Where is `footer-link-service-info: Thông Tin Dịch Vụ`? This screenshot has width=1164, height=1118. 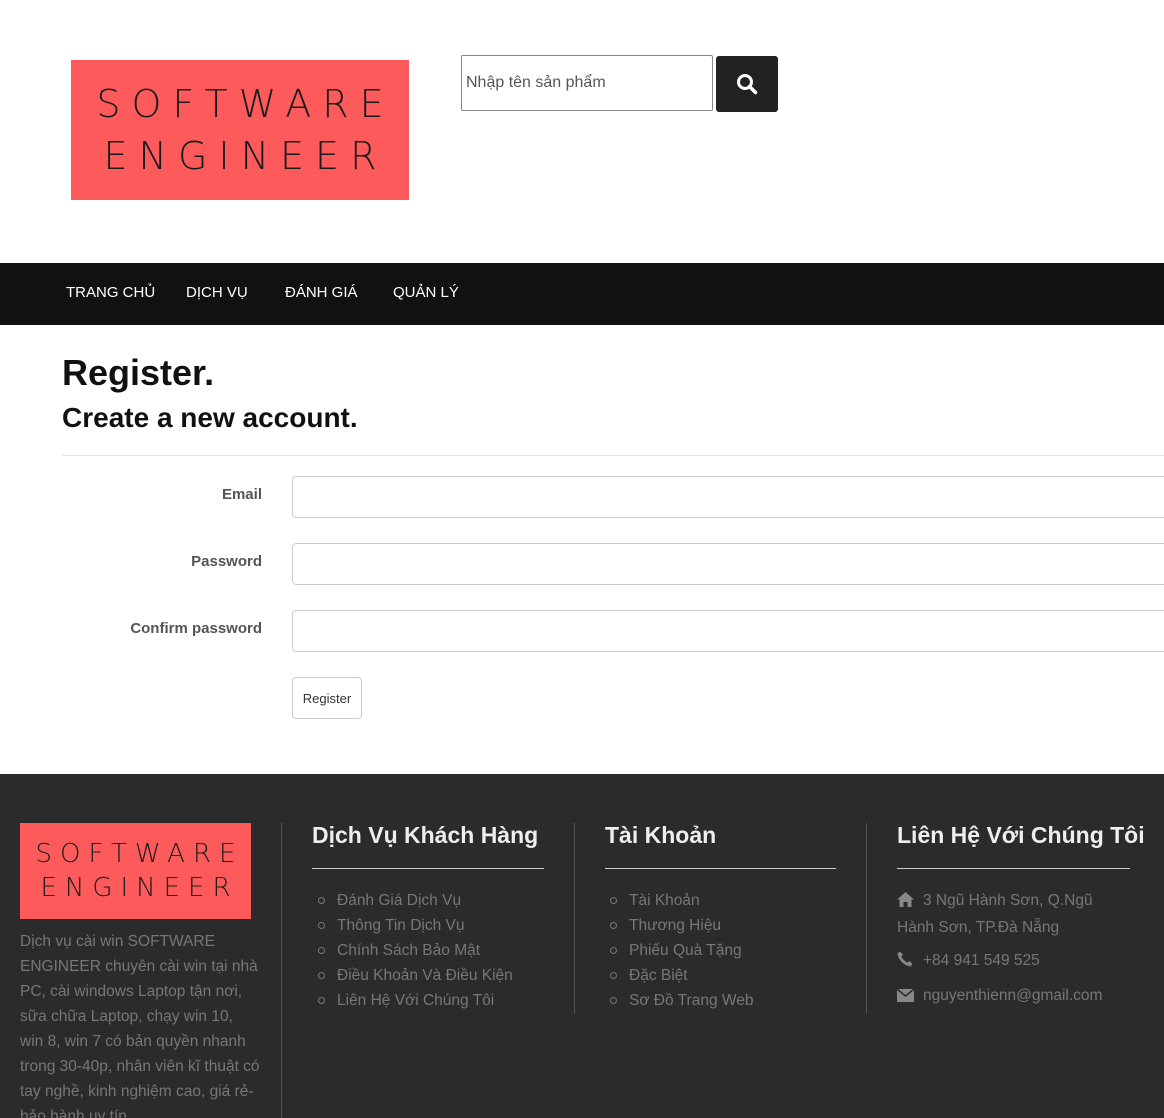
footer-link-service-info: Thông Tin Dịch Vụ is located at coordinates (412, 925).